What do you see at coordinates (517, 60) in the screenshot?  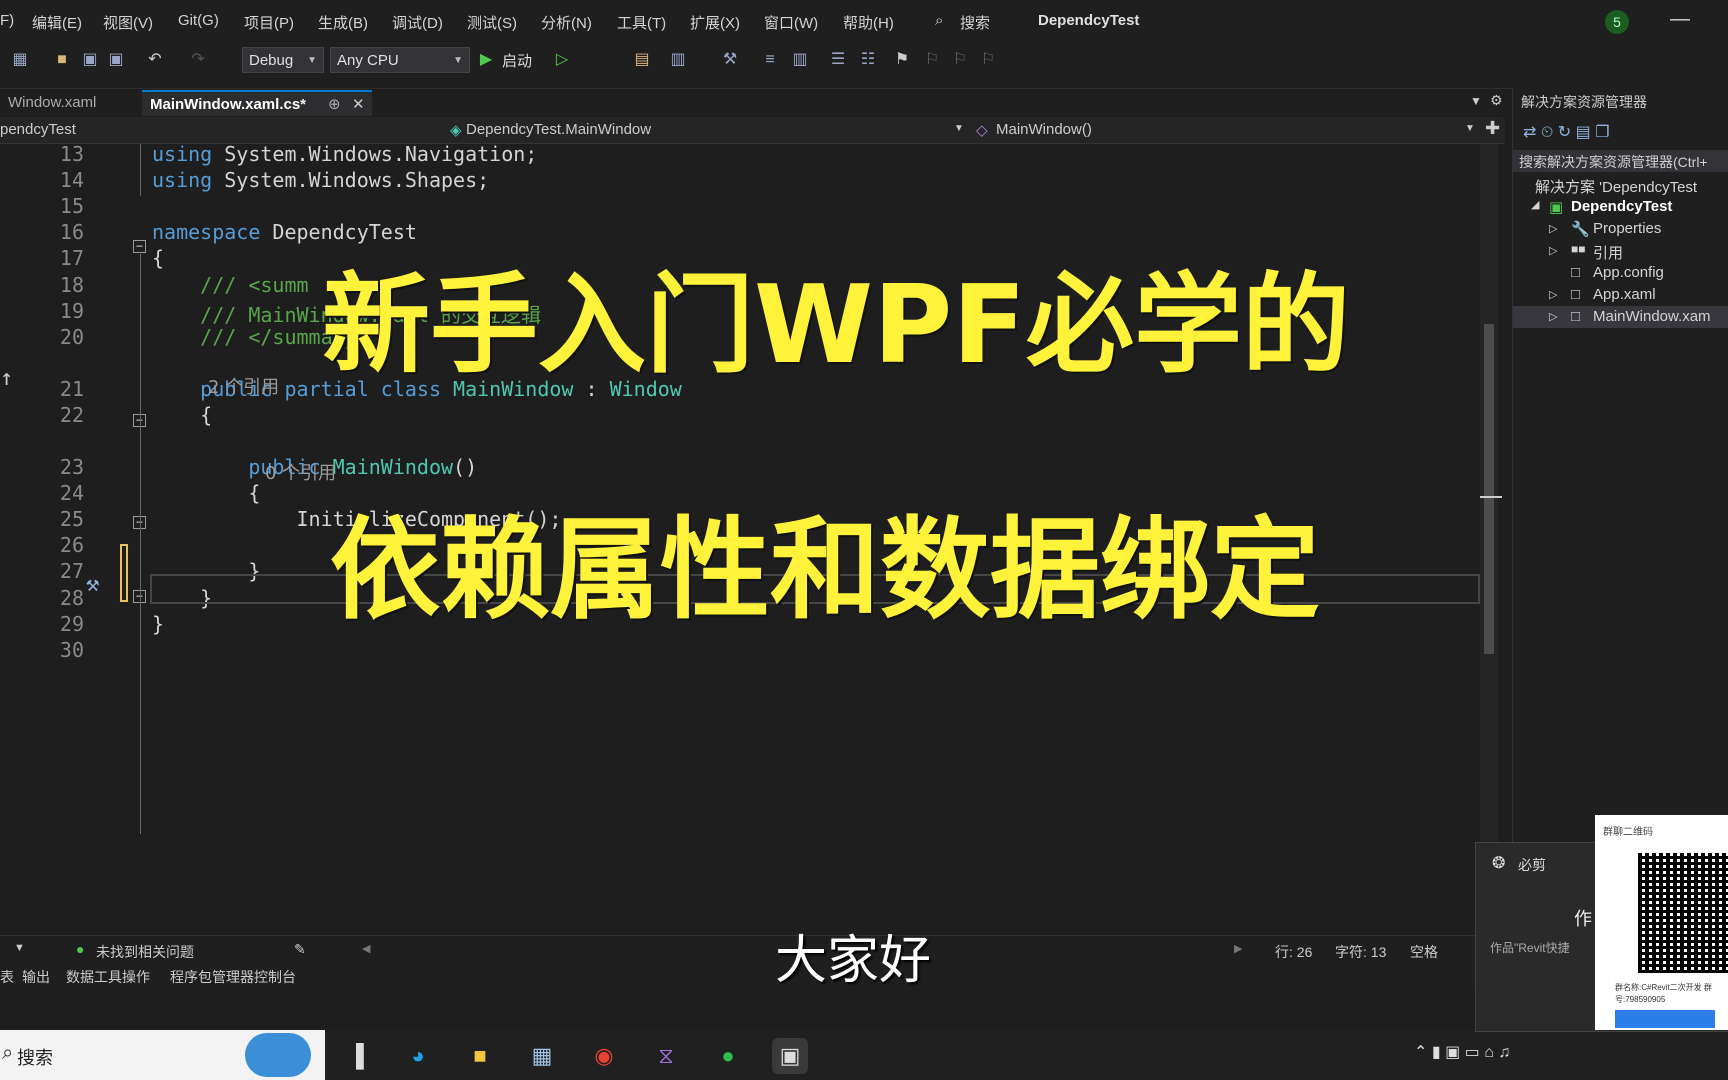 I see `start-button: 启动` at bounding box center [517, 60].